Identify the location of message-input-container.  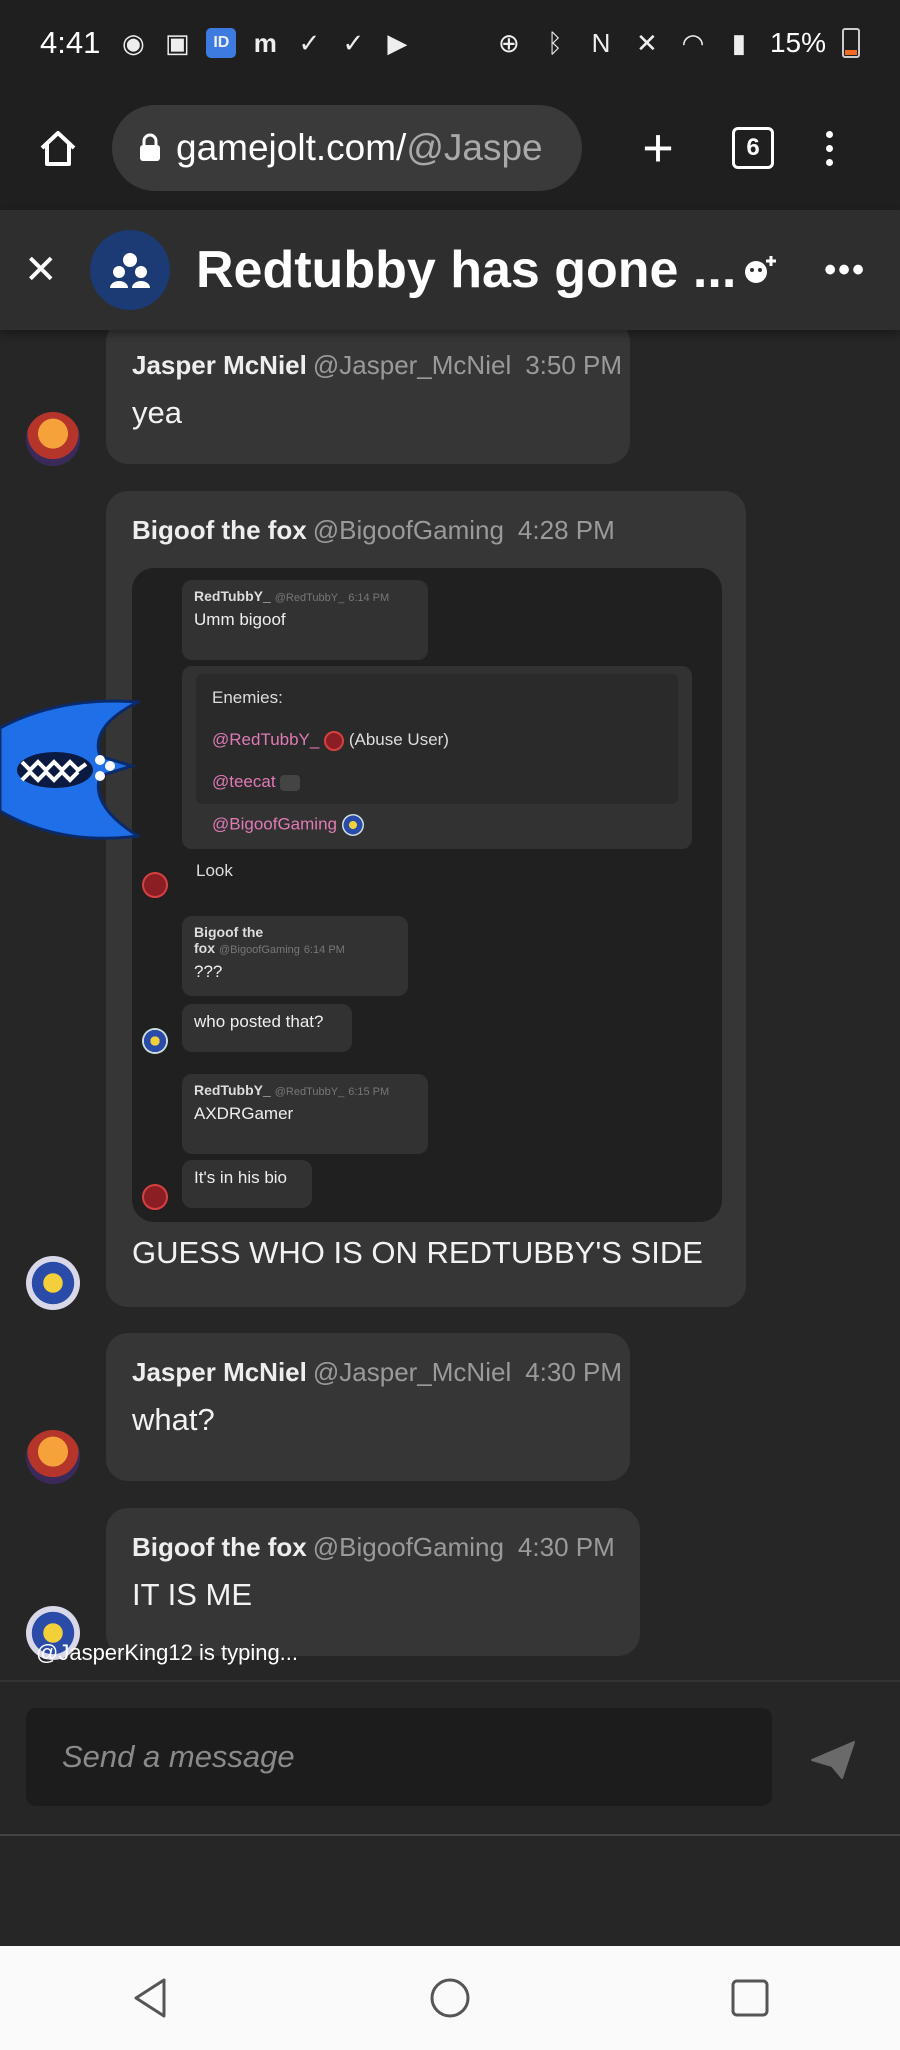
(399, 1757).